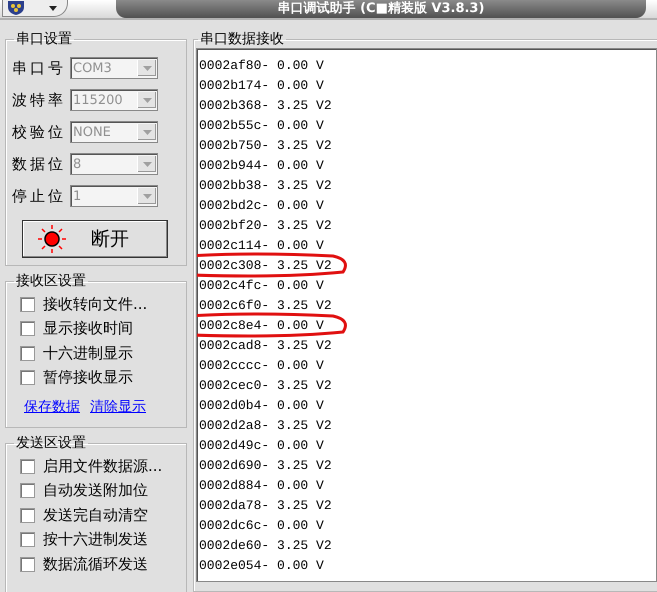  Describe the element at coordinates (265, 545) in the screenshot. I see `data-line: 0002de60- 3.25 V2` at that location.